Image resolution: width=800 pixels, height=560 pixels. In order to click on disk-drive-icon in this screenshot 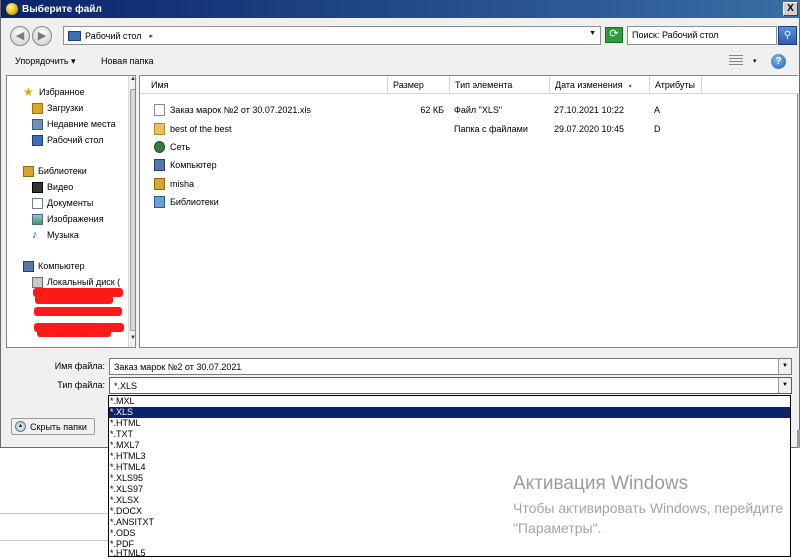, I will do `click(37, 282)`.